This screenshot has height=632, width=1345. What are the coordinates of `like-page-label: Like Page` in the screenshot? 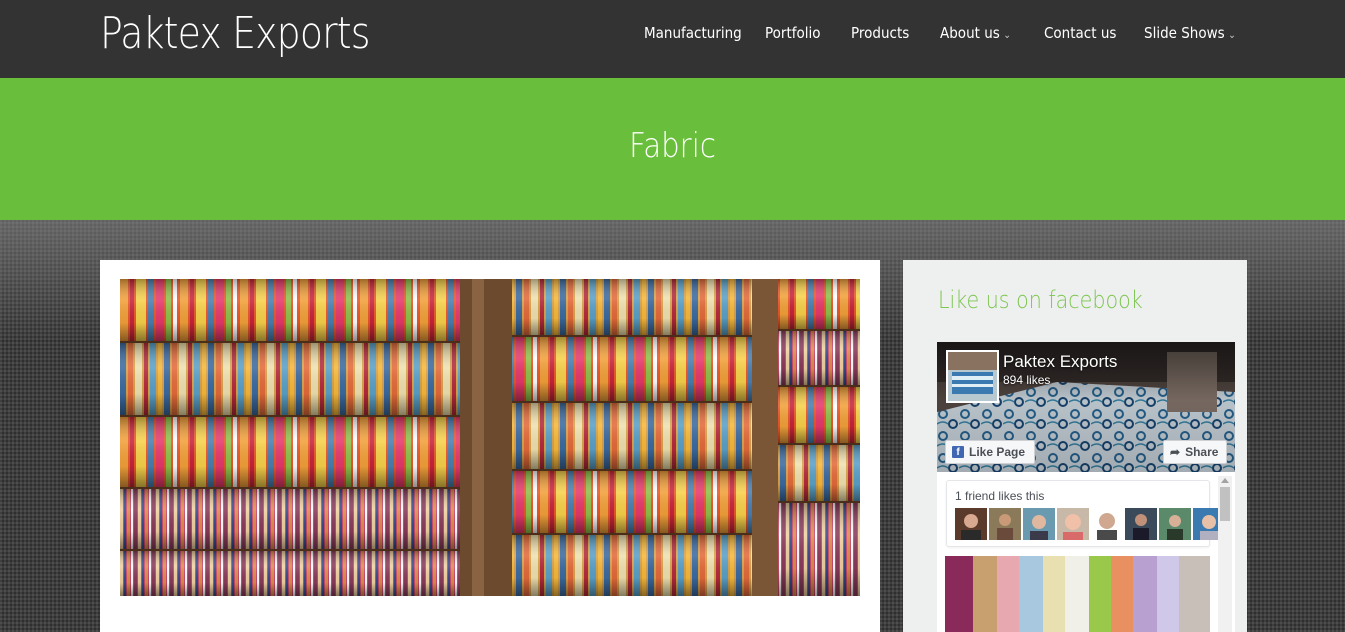 It's located at (997, 452).